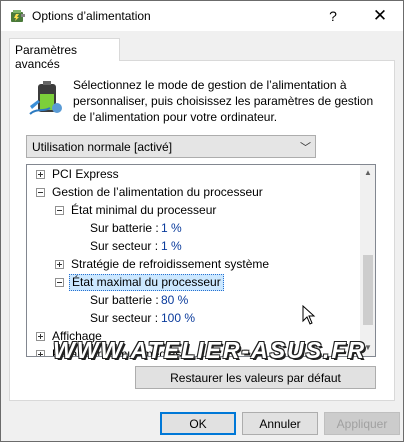 The height and width of the screenshot is (442, 404). I want to click on tree-item-min-battery: Sur batterie : 1 %, so click(192, 228).